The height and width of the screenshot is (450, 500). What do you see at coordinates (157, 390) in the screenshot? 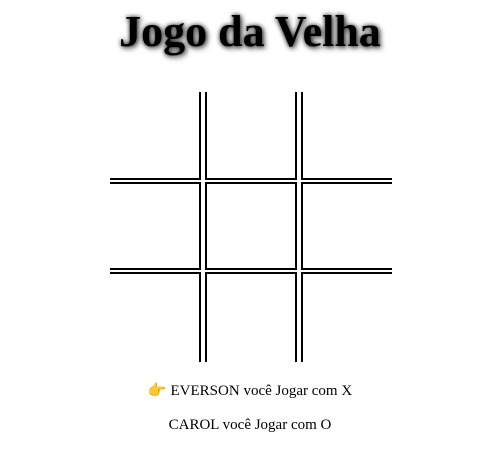
I see `pointing-hand-icon: 👉` at bounding box center [157, 390].